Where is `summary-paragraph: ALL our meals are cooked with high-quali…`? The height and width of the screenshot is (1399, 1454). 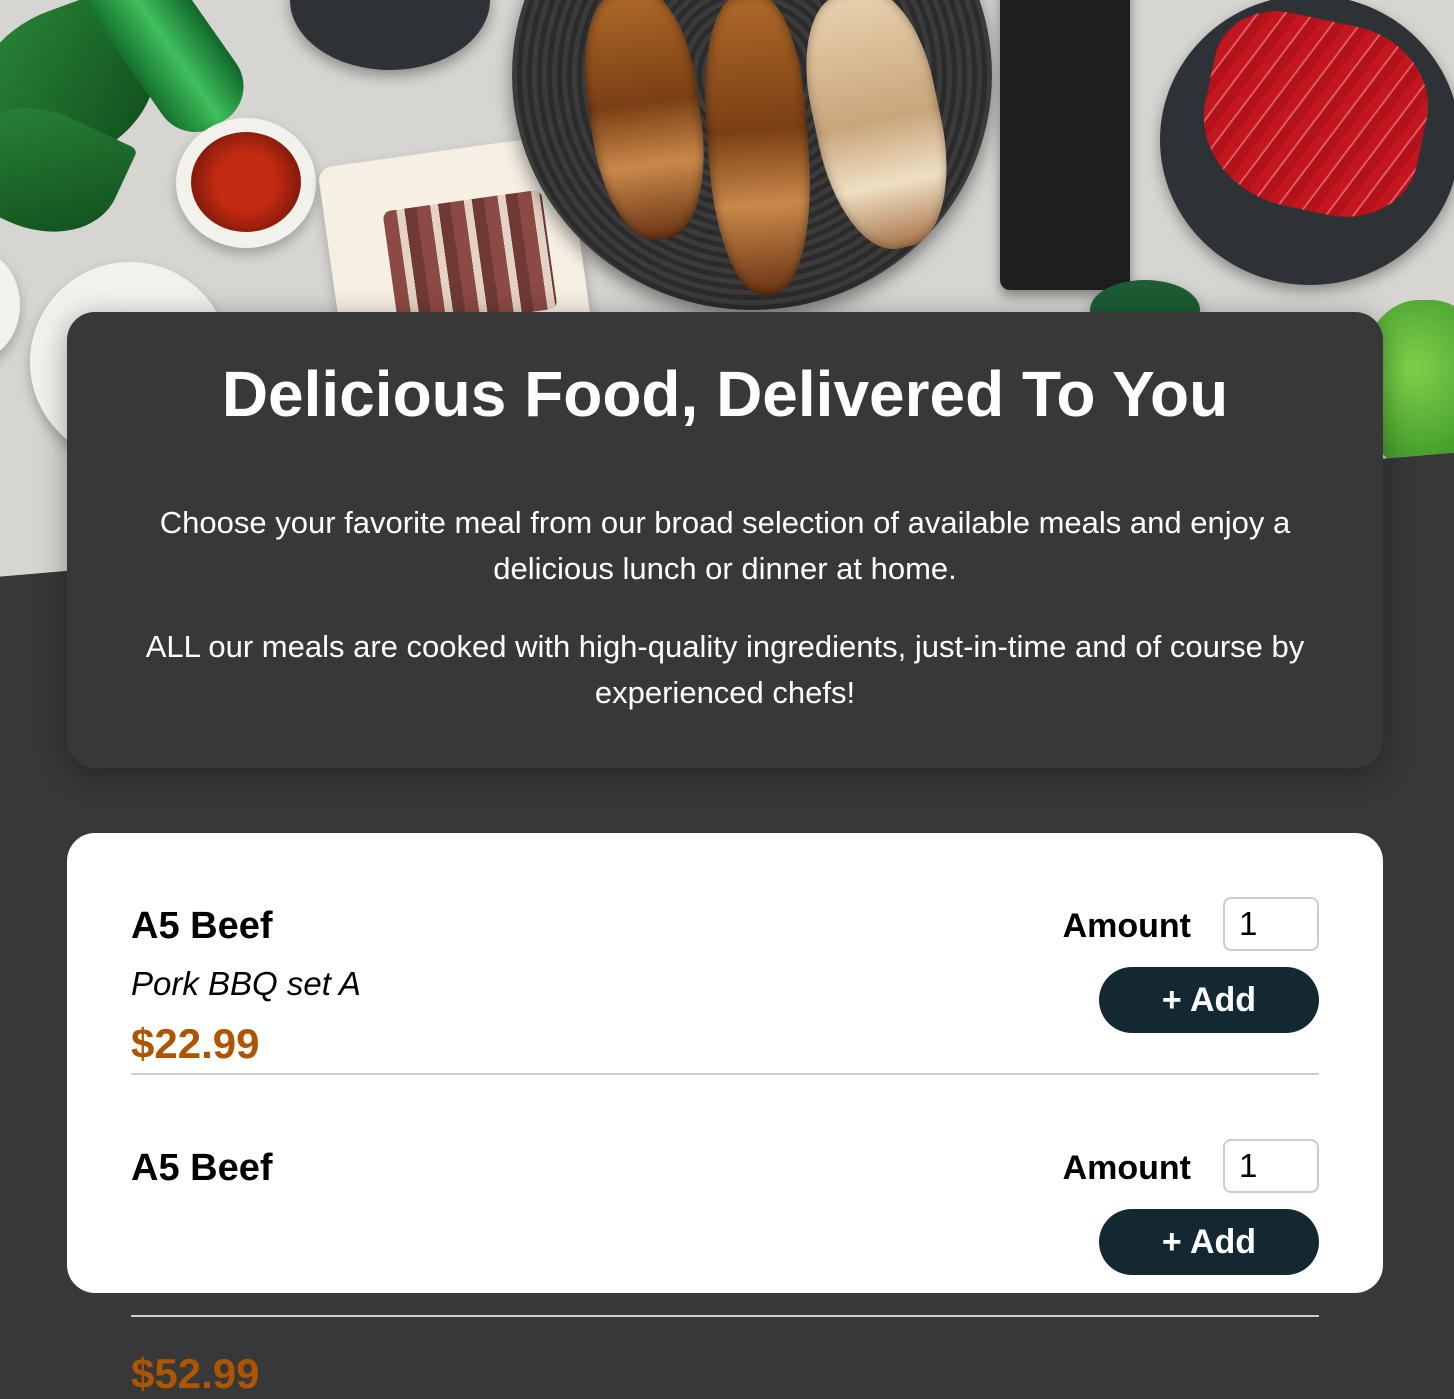
summary-paragraph: ALL our meals are cooked with high-quali… is located at coordinates (725, 669).